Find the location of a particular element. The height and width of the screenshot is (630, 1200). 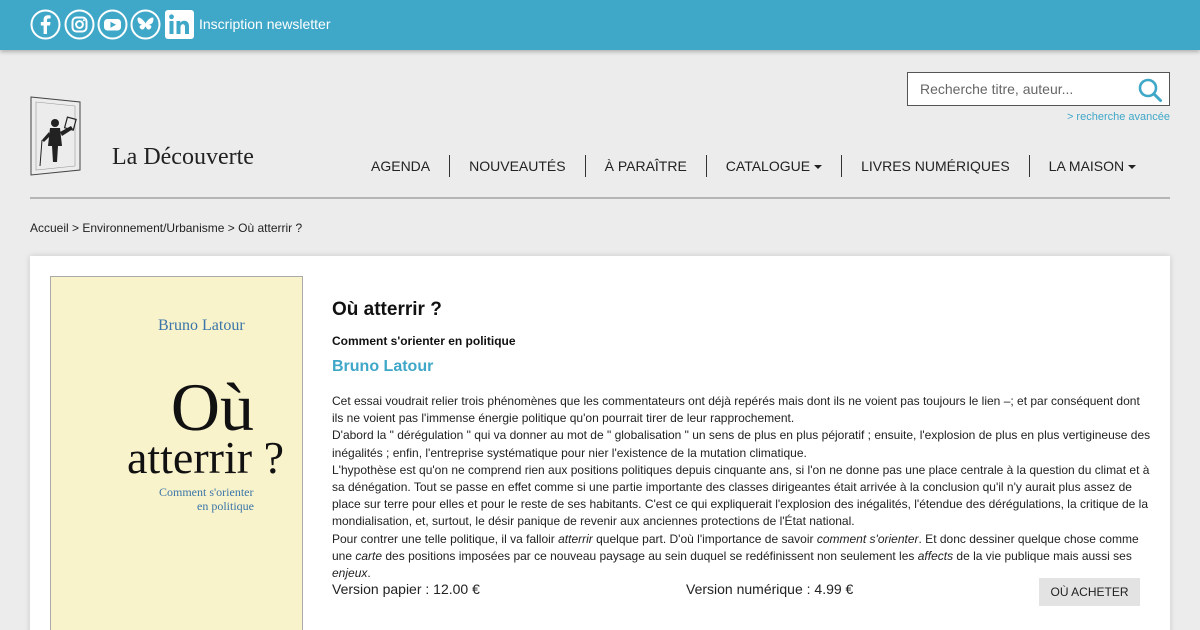

logo-emblem-icon is located at coordinates (55, 136).